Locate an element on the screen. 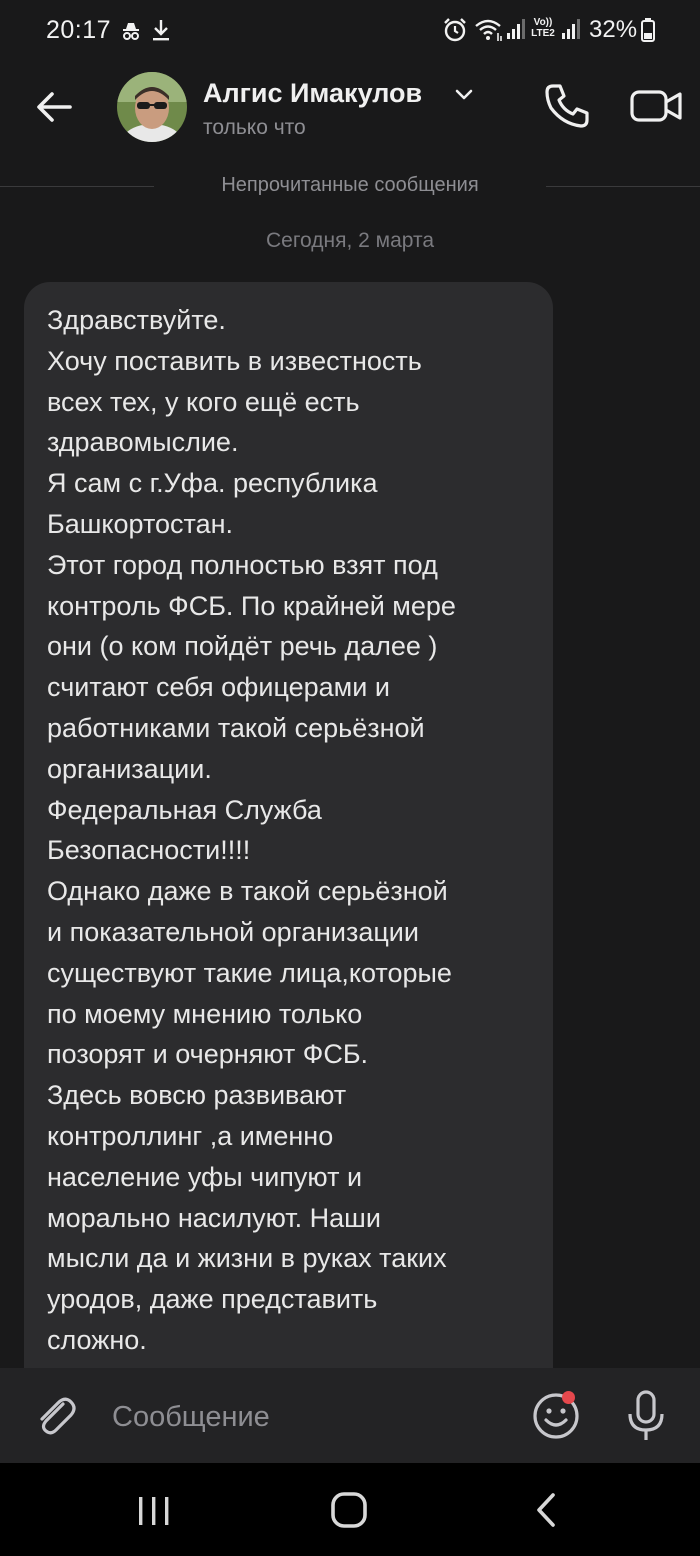 This screenshot has width=700, height=1556. notification-dot is located at coordinates (568, 1397).